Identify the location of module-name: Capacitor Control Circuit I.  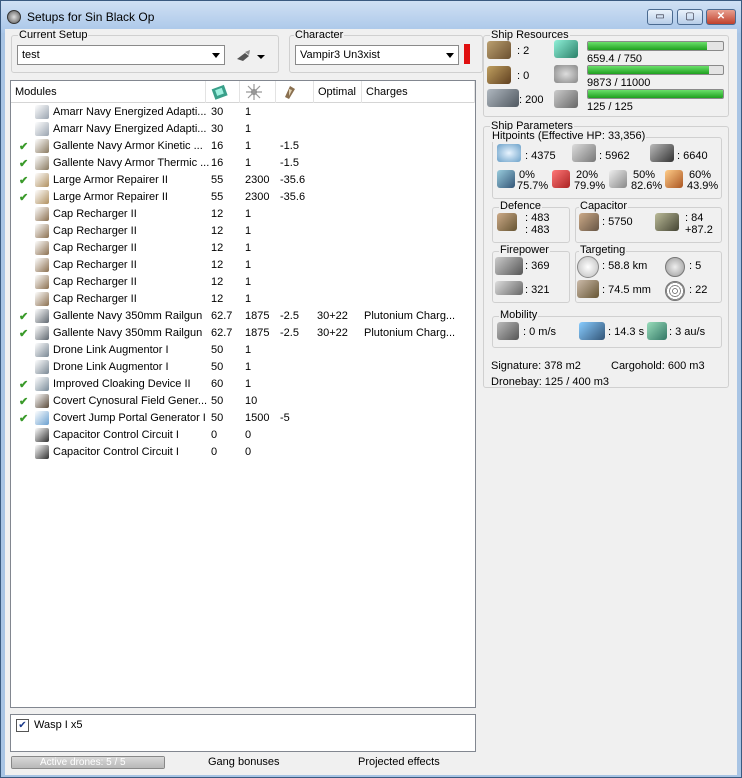
(116, 435).